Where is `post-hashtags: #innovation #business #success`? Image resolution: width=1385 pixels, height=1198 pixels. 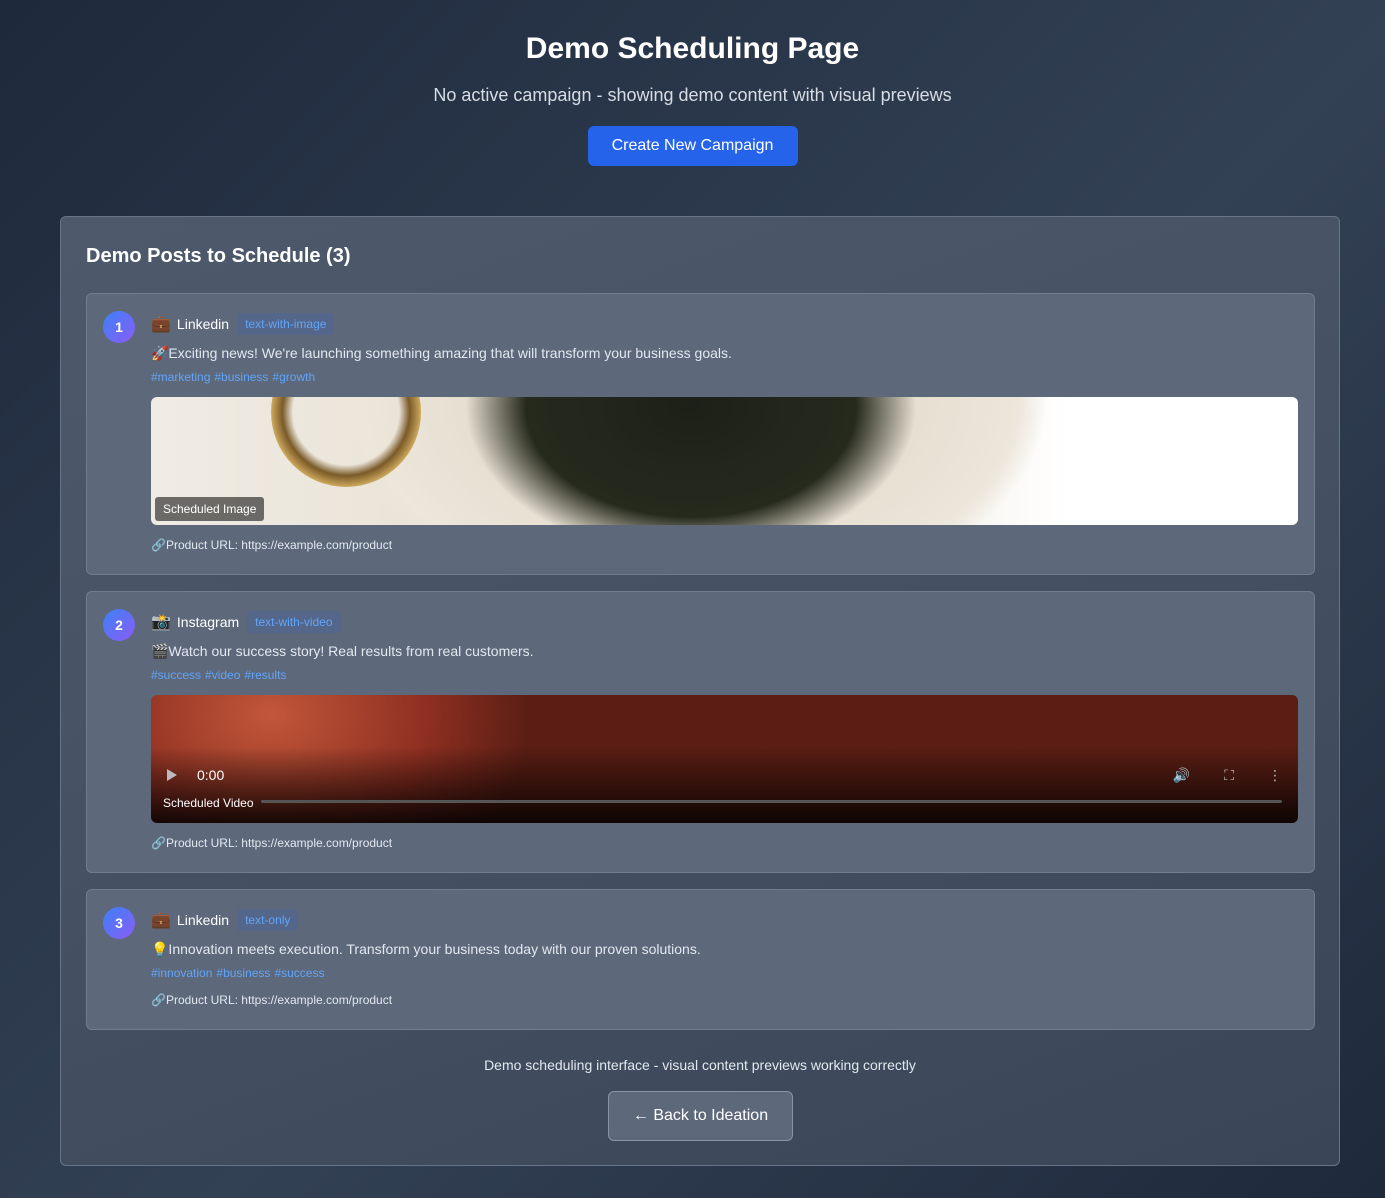 post-hashtags: #innovation #business #success is located at coordinates (724, 973).